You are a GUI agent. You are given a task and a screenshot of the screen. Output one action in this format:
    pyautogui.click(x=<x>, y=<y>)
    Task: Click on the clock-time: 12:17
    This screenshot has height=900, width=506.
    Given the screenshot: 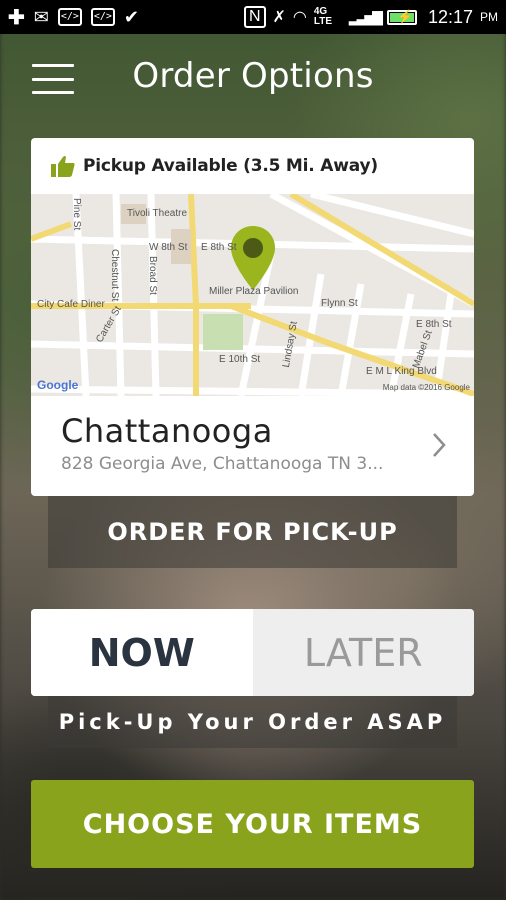 What is the action you would take?
    pyautogui.click(x=450, y=16)
    